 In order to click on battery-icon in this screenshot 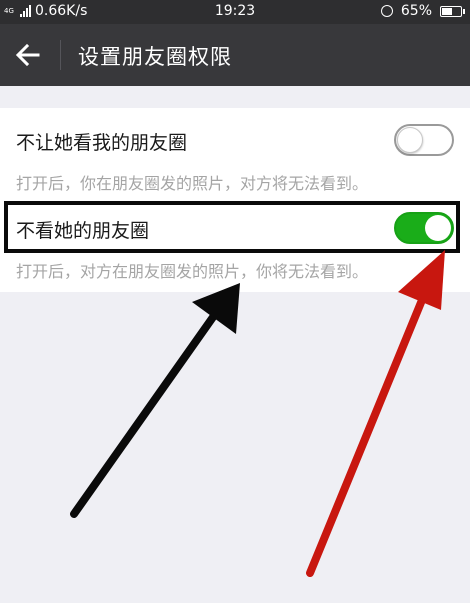, I will do `click(452, 11)`.